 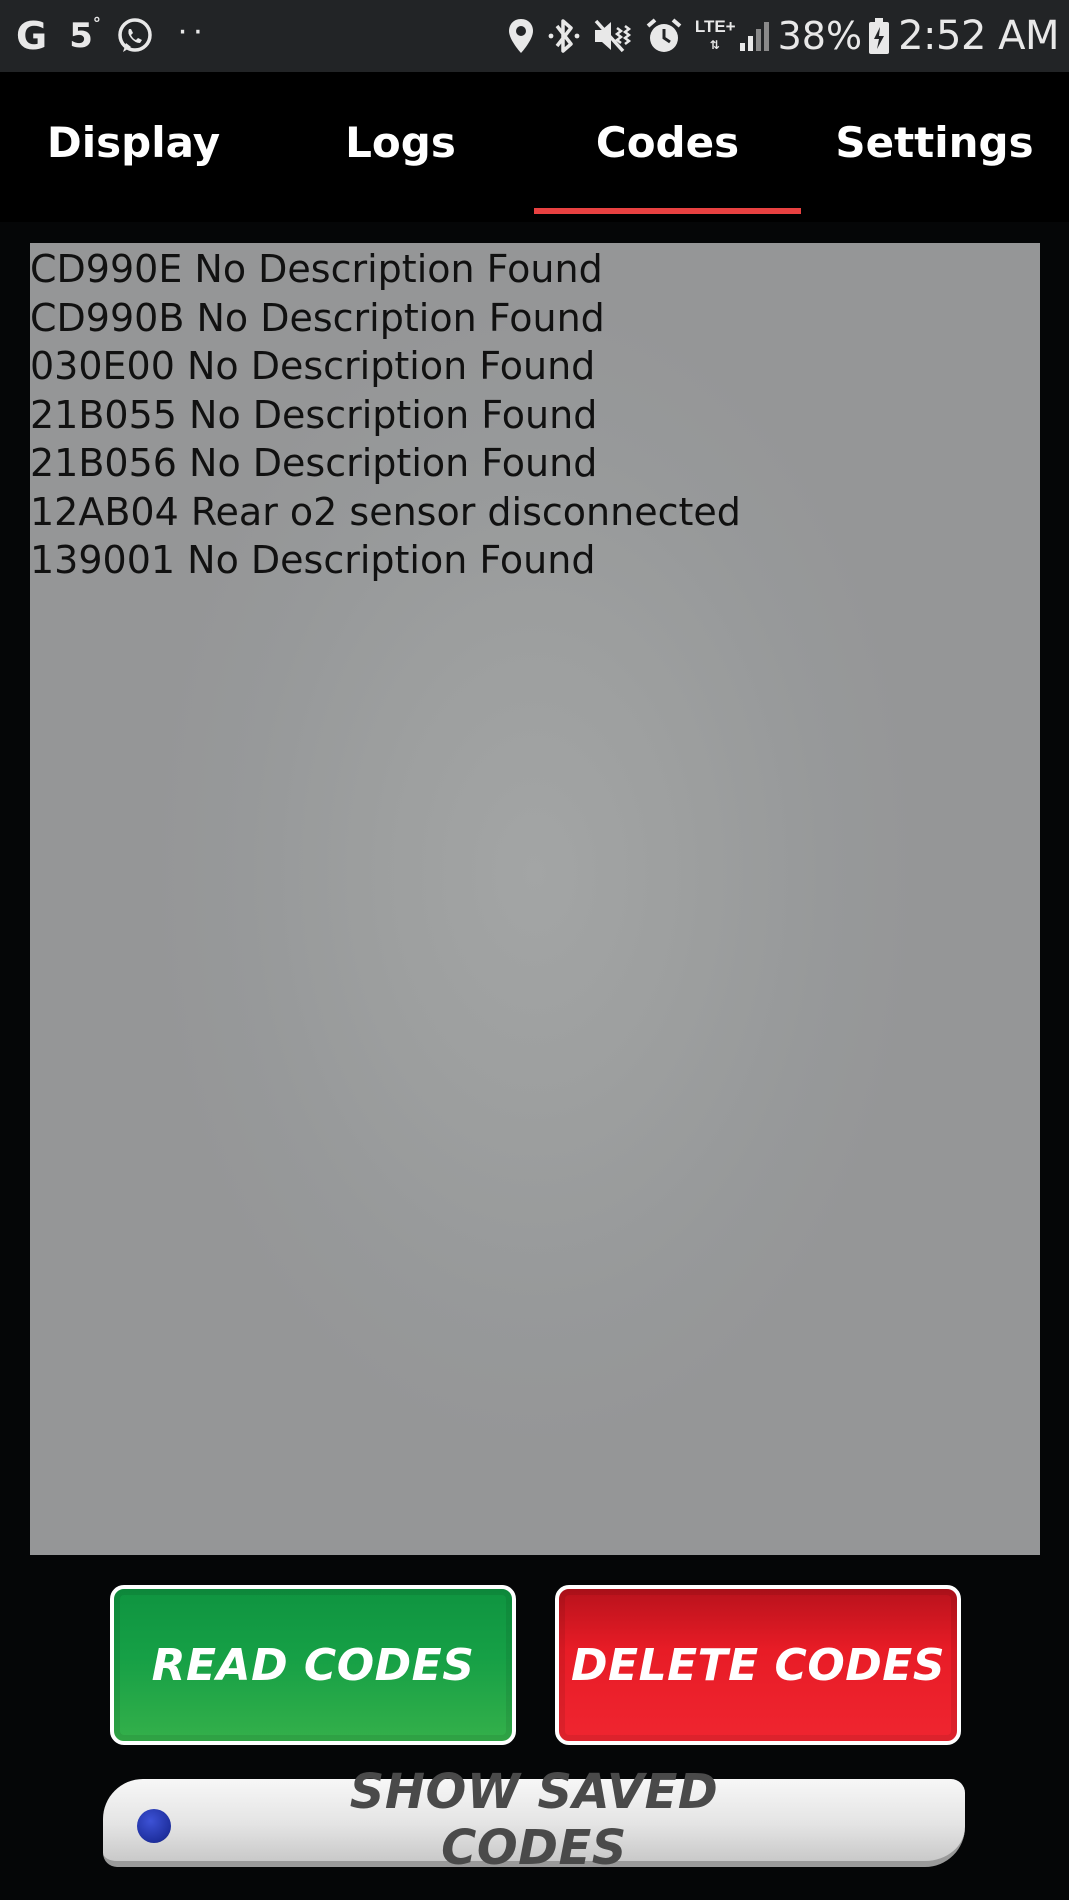 I want to click on tab-display: Display, so click(x=133, y=142).